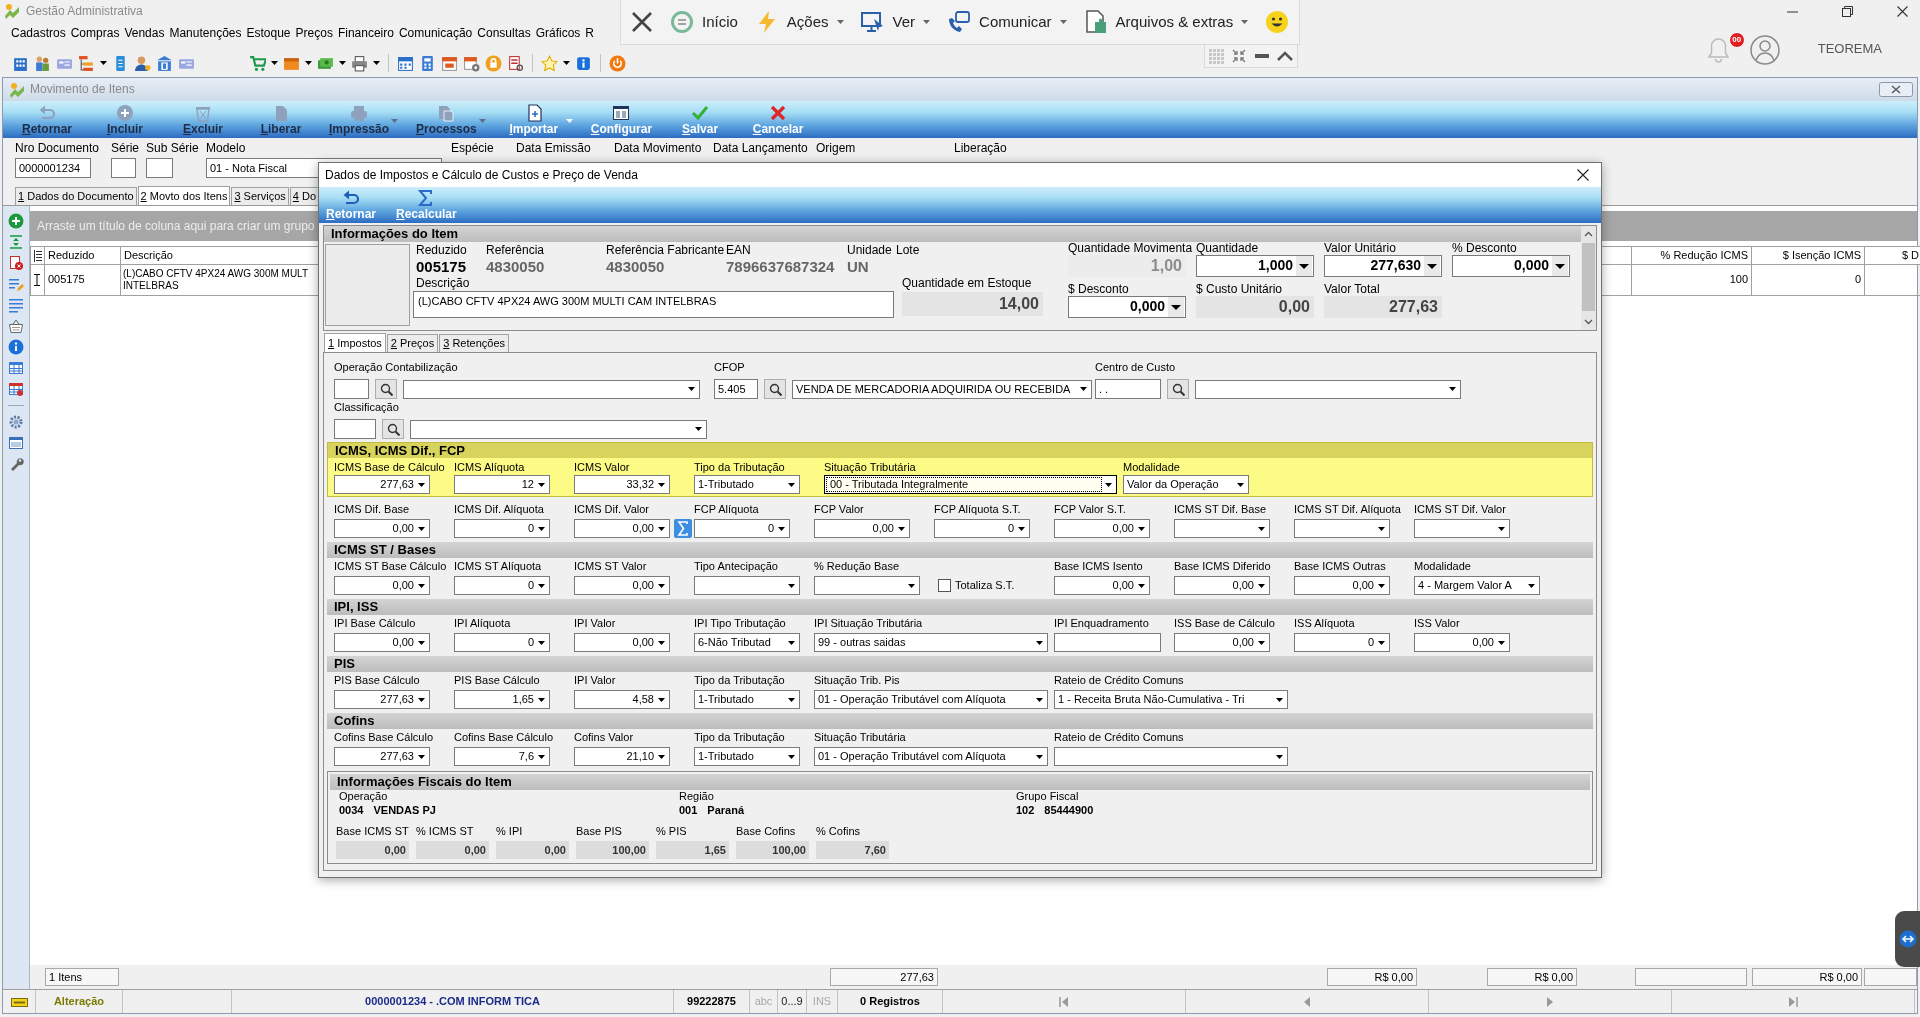 This screenshot has height=1017, width=1920. I want to click on field-label: ICMS ST Alíquota, so click(498, 566).